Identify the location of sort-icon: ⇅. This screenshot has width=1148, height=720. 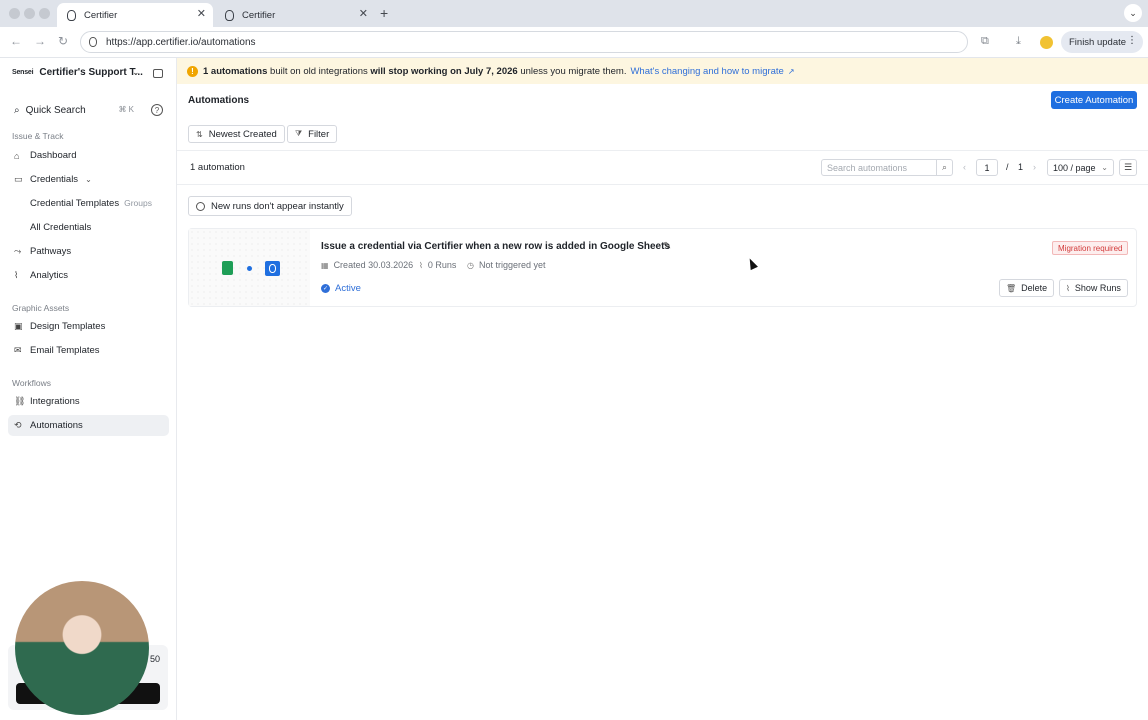
(199, 134).